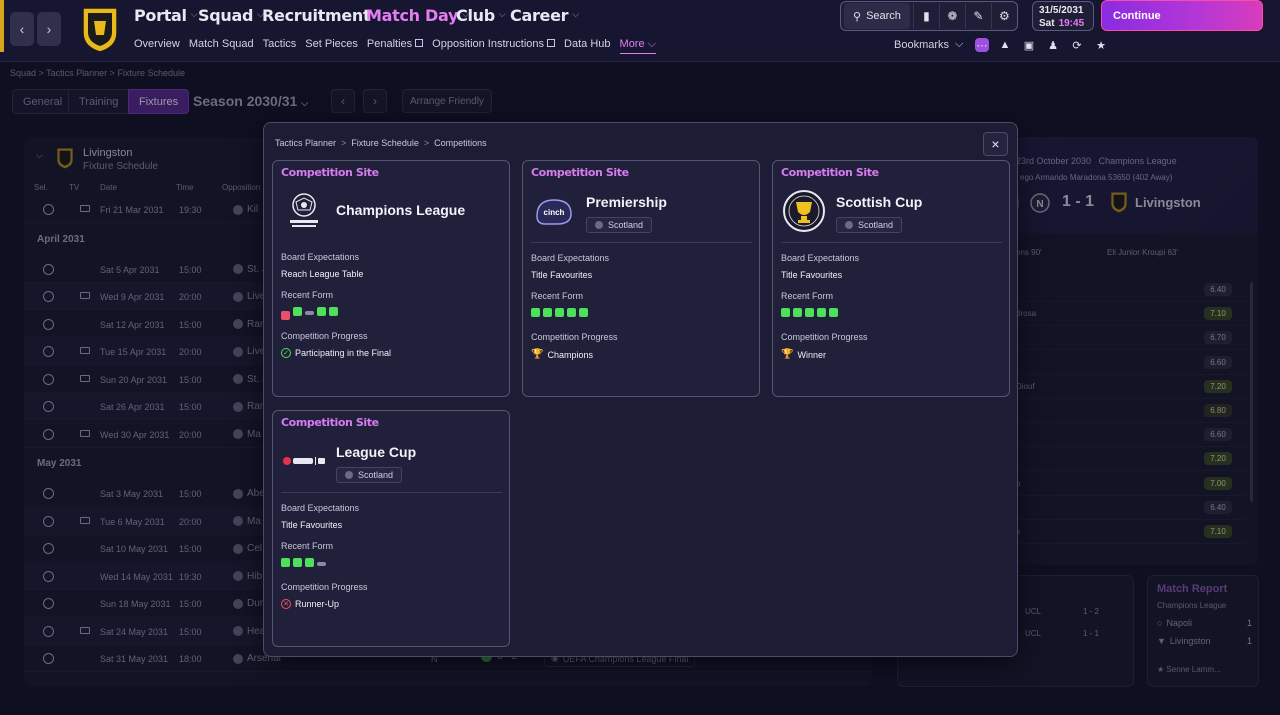 The height and width of the screenshot is (715, 1280). I want to click on competition-name: Champions League, so click(401, 210).